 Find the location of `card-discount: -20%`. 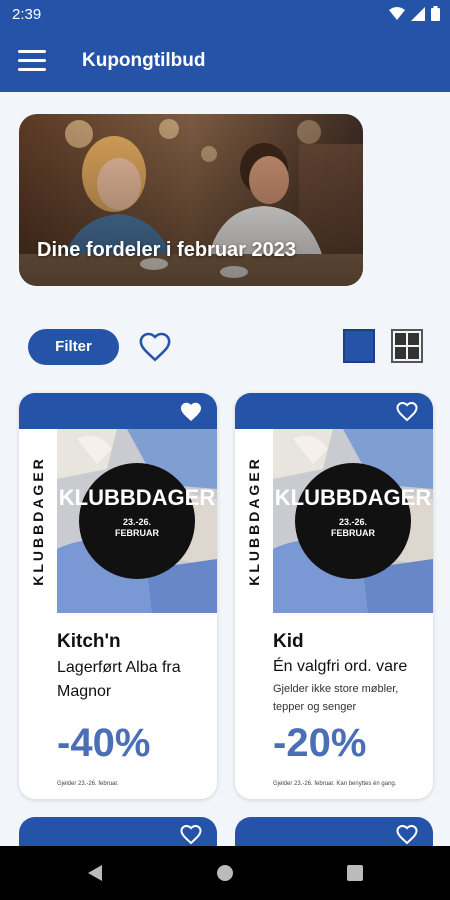

card-discount: -20% is located at coordinates (320, 743).